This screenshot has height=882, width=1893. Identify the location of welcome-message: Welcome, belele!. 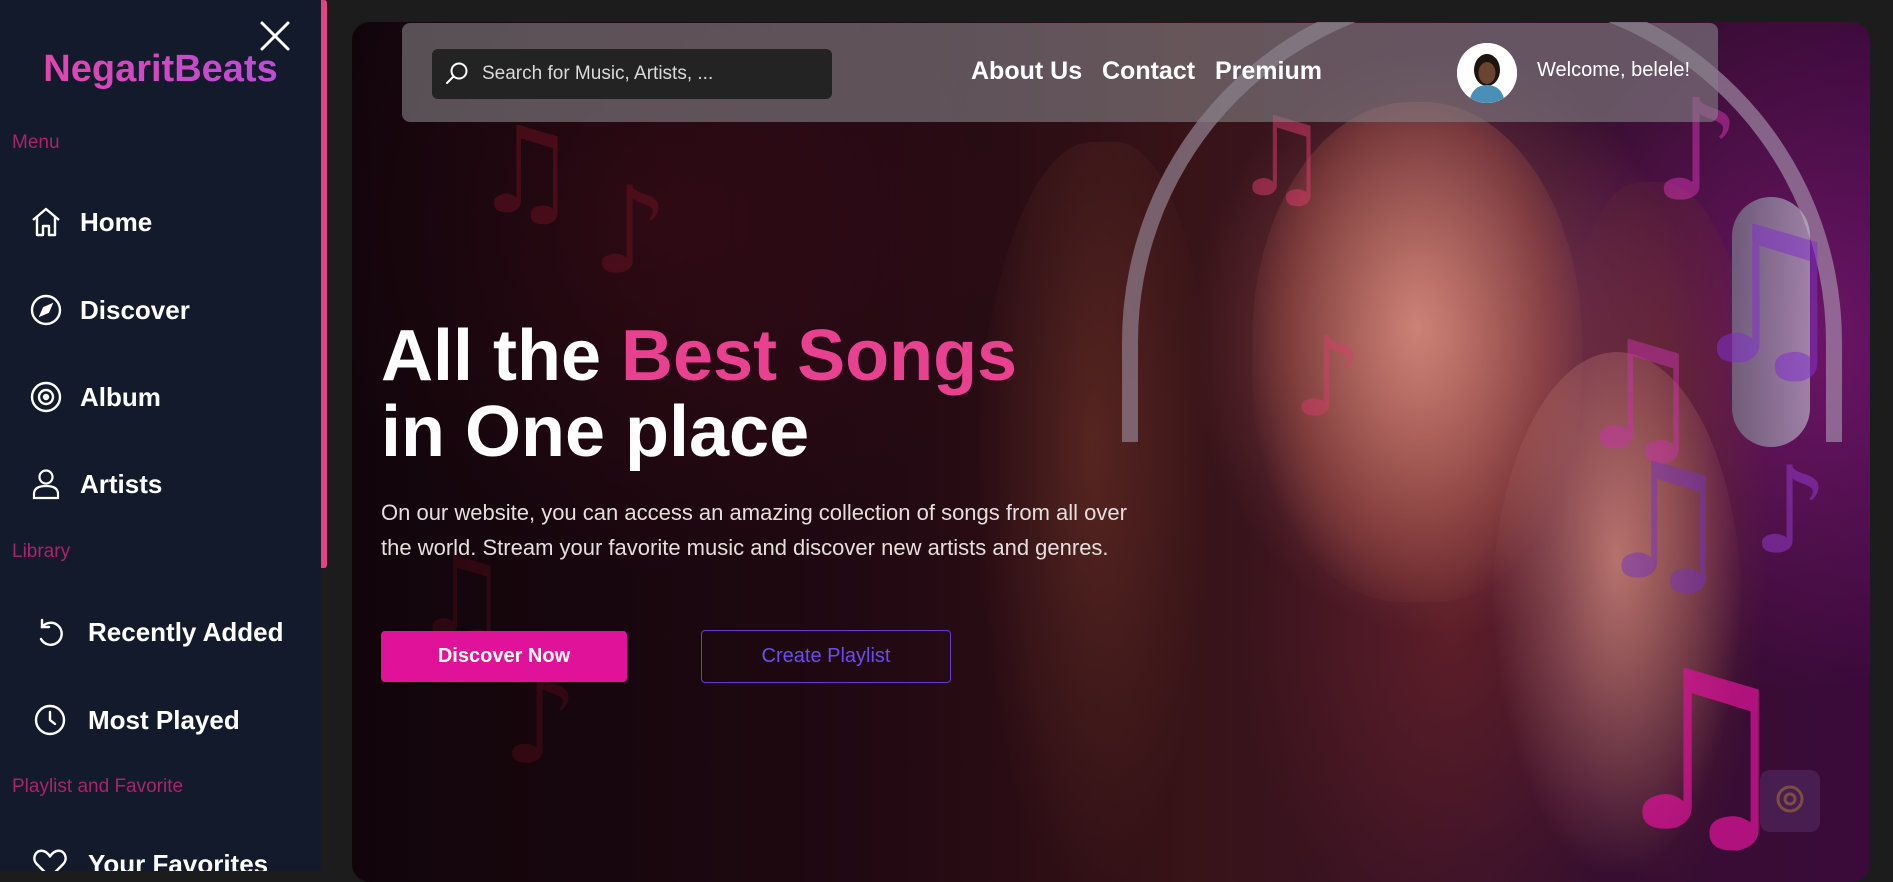
(1614, 70).